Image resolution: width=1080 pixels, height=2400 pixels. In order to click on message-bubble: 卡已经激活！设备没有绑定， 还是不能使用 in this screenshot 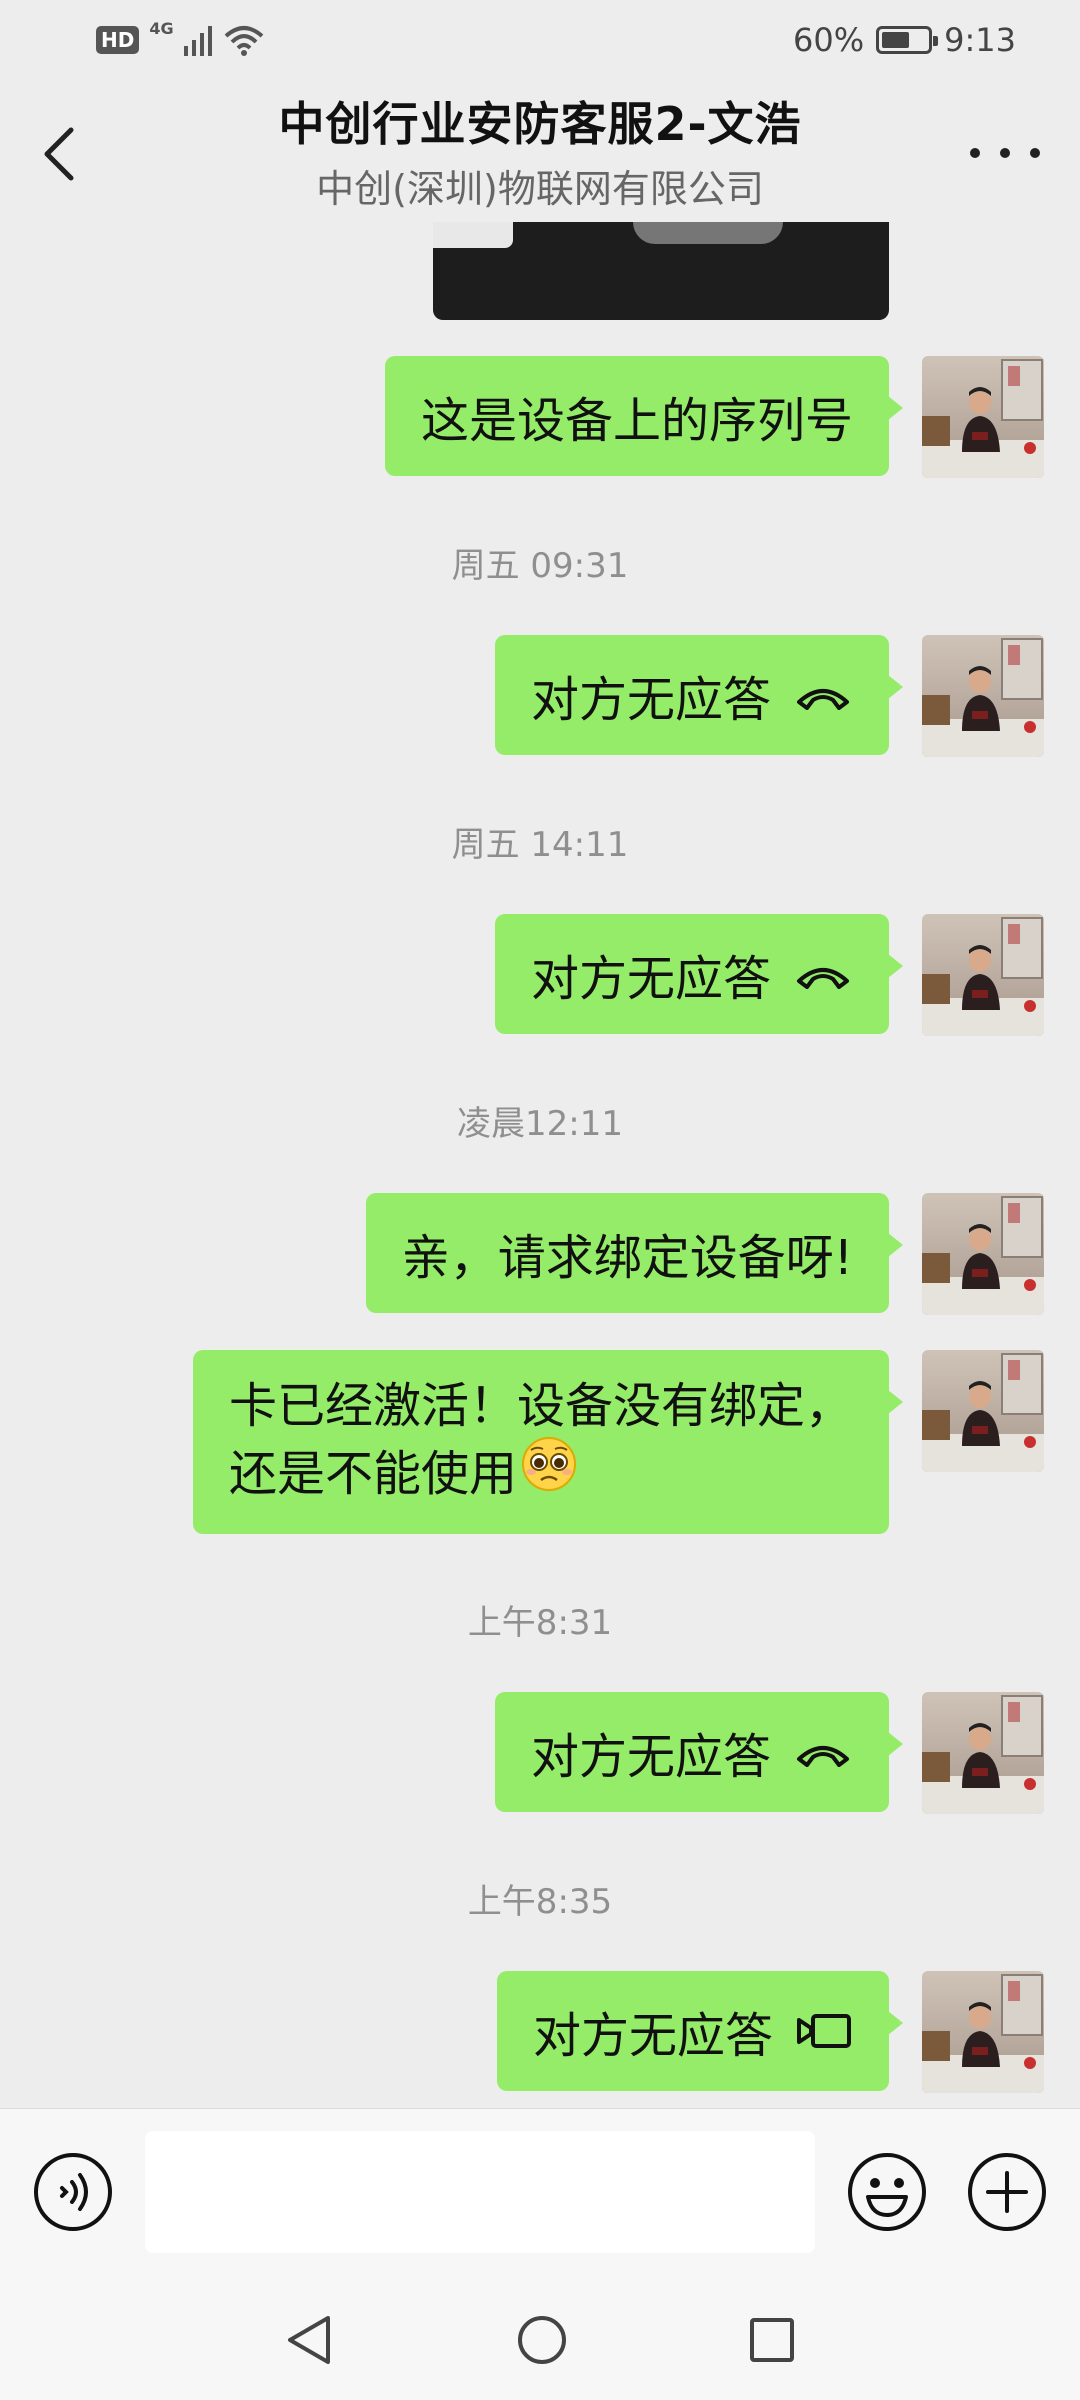, I will do `click(548, 1442)`.